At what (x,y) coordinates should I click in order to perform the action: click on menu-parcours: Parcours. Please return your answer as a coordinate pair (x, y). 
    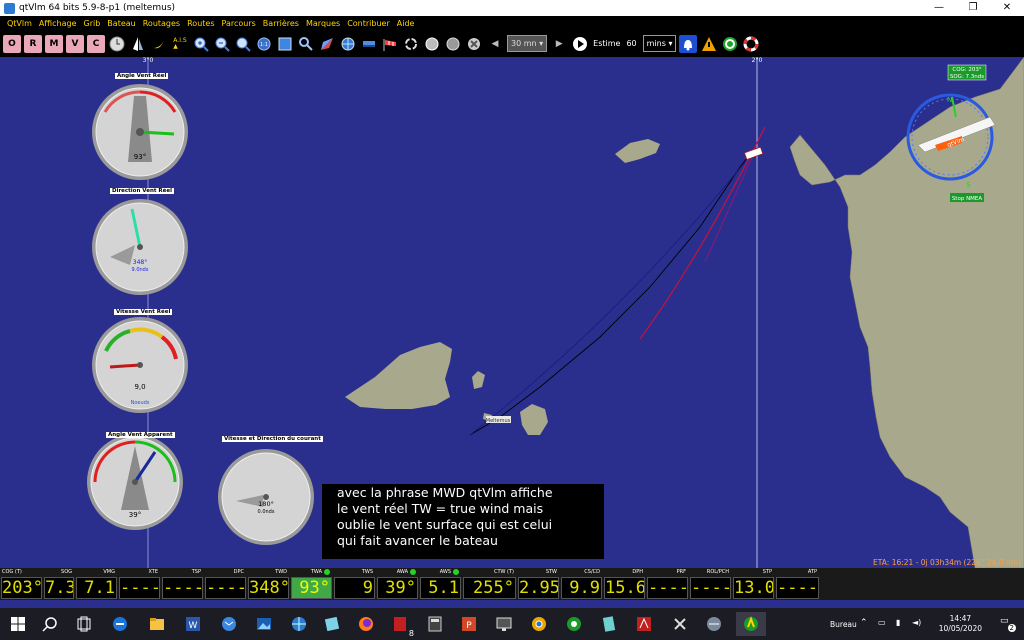
    Looking at the image, I should click on (238, 23).